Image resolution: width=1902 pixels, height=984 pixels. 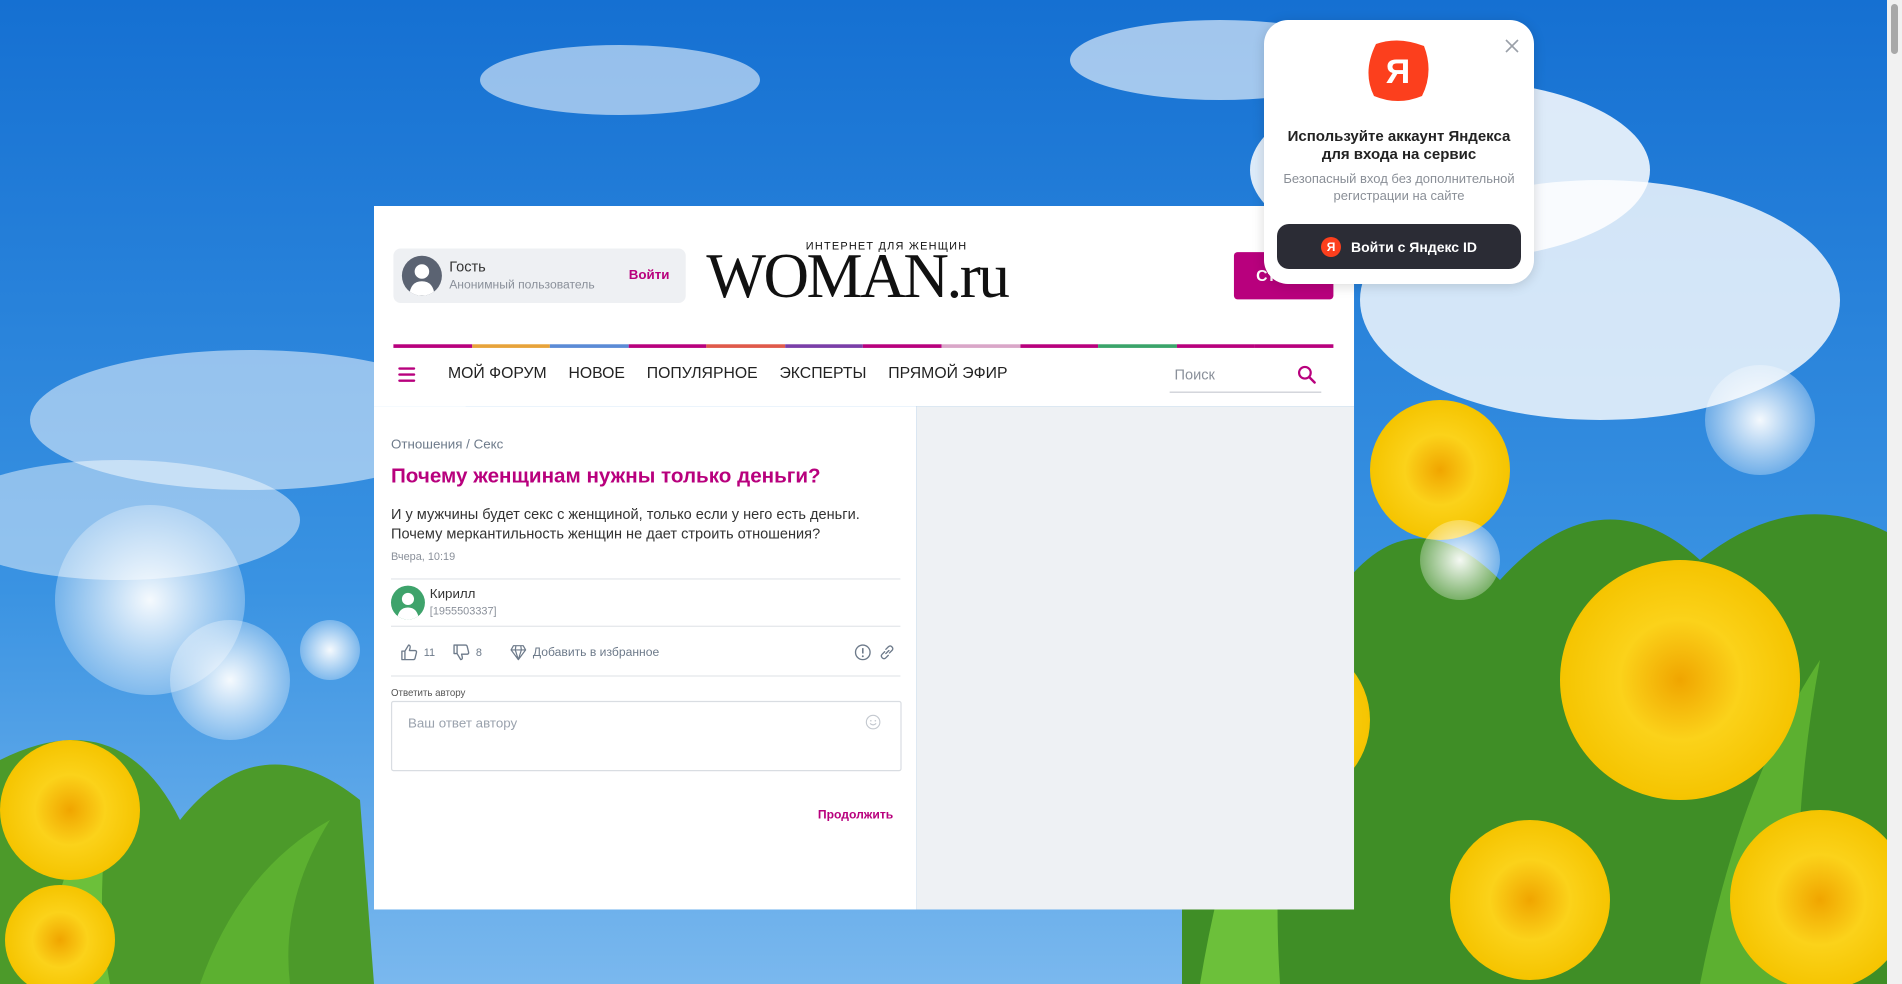 I want to click on dislike-button: 8, so click(x=467, y=652).